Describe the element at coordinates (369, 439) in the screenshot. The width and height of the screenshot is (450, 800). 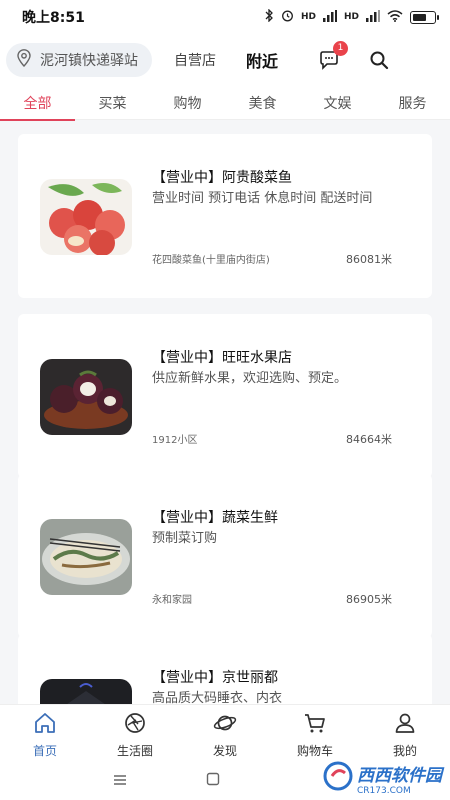
I see `shop-distance: 84664米` at that location.